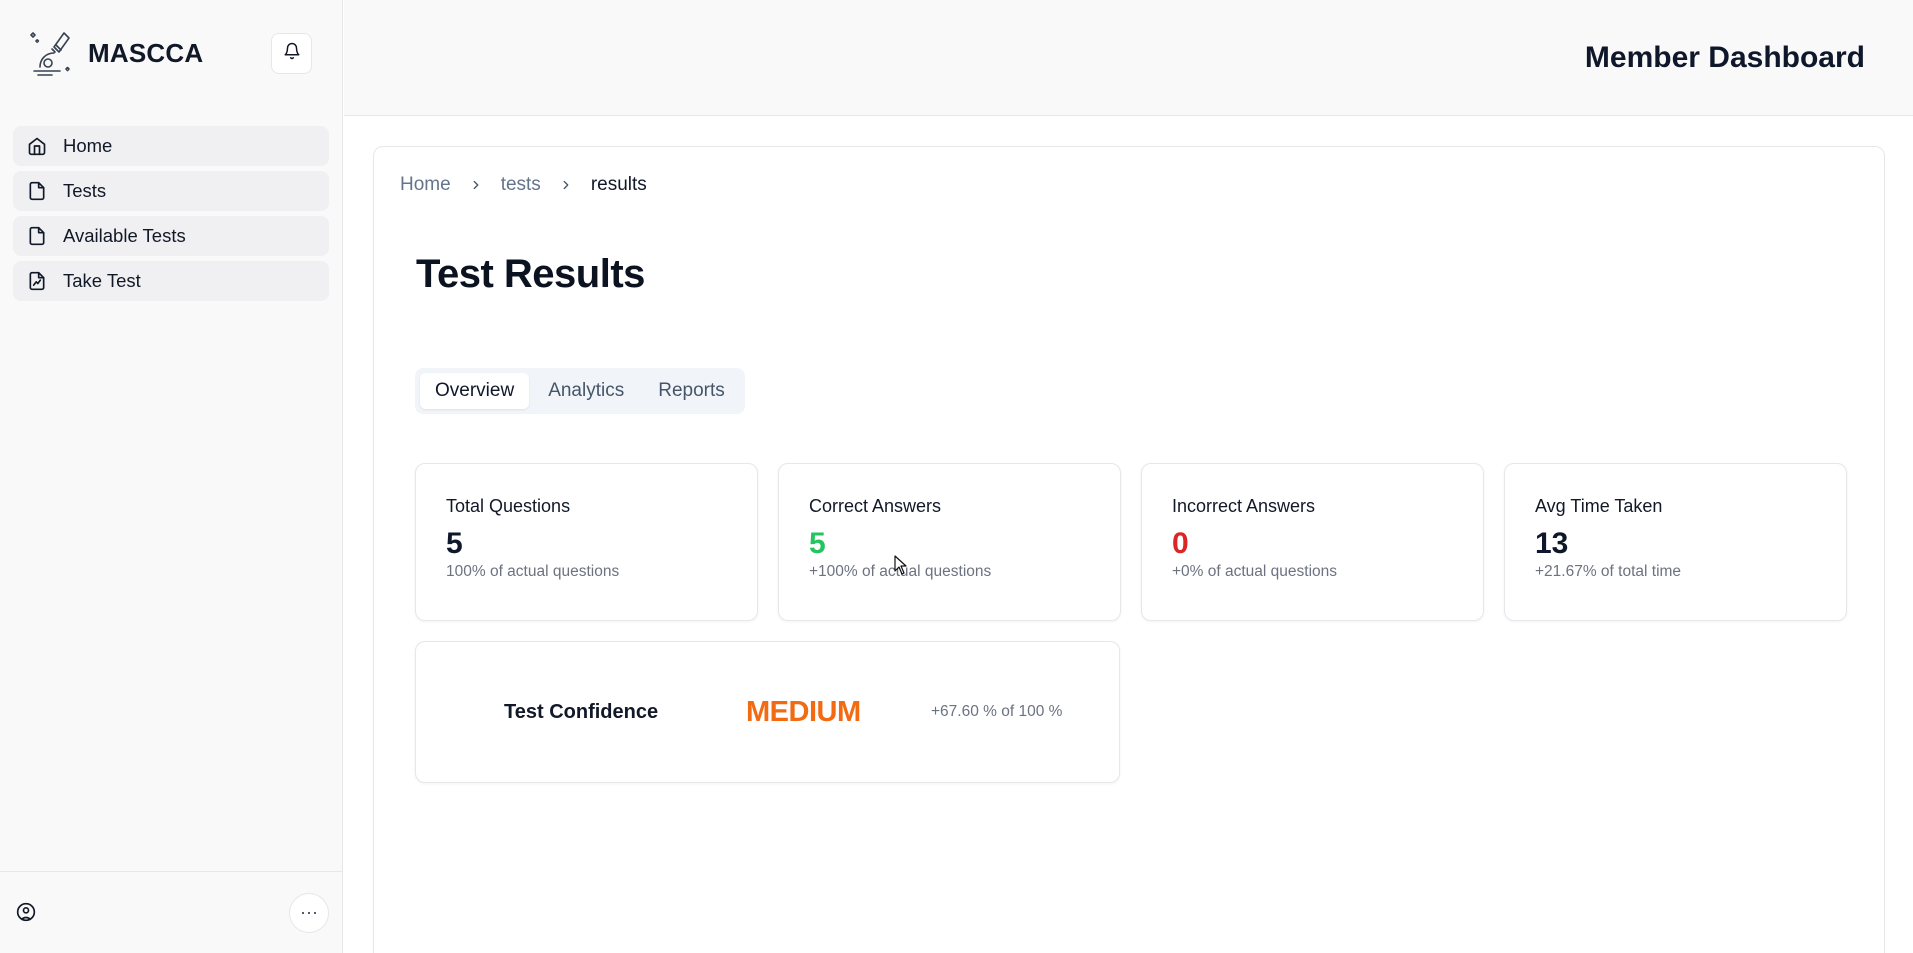 This screenshot has width=1913, height=953. Describe the element at coordinates (1244, 506) in the screenshot. I see `stat-label: Incorrect Answers` at that location.